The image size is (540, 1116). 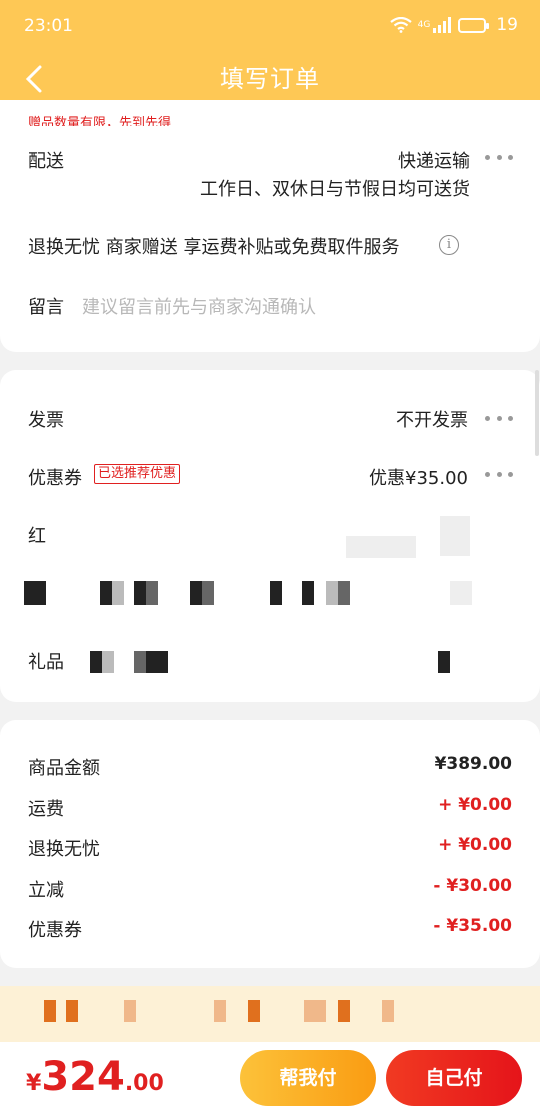 What do you see at coordinates (335, 189) in the screenshot?
I see `delivery-detail: 工作日、双休日与节假日均可送货` at bounding box center [335, 189].